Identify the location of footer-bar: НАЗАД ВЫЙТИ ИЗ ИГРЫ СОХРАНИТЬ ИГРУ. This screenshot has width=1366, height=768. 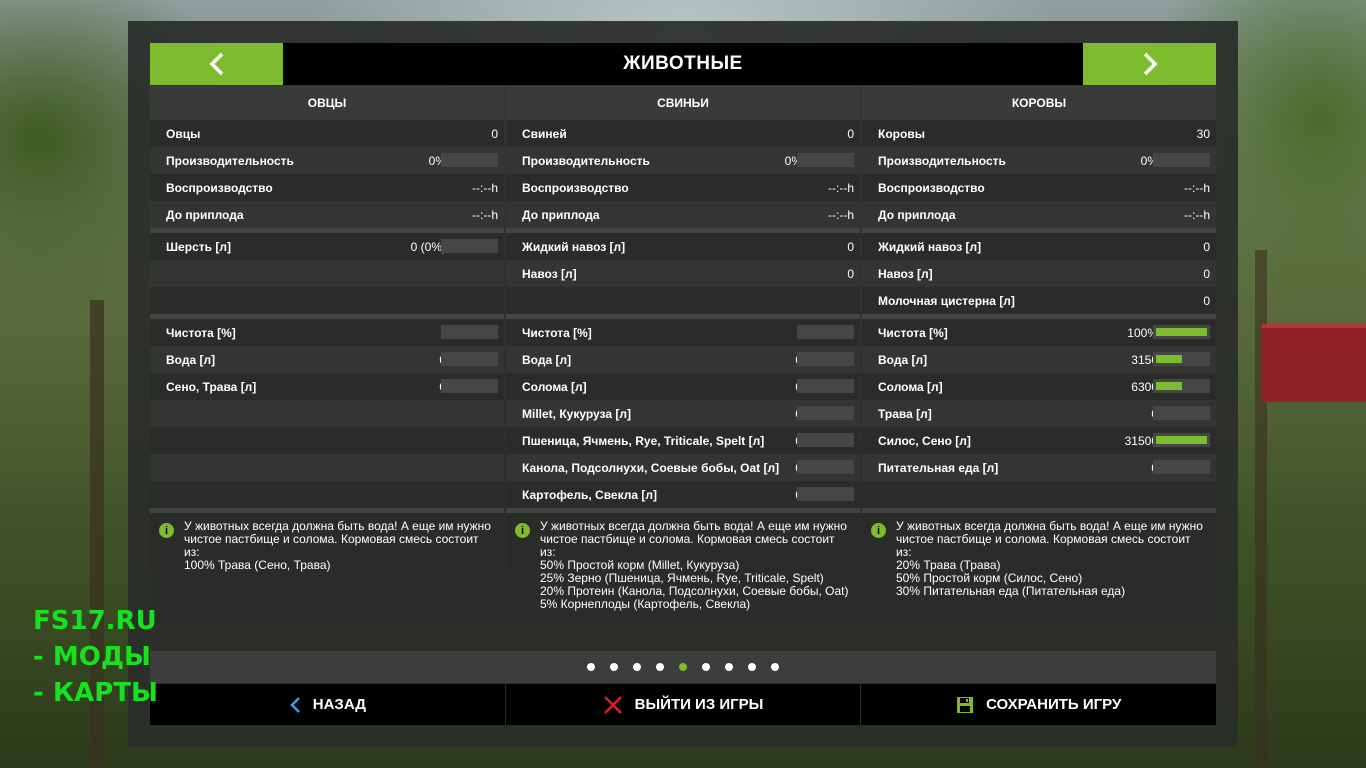
(683, 704).